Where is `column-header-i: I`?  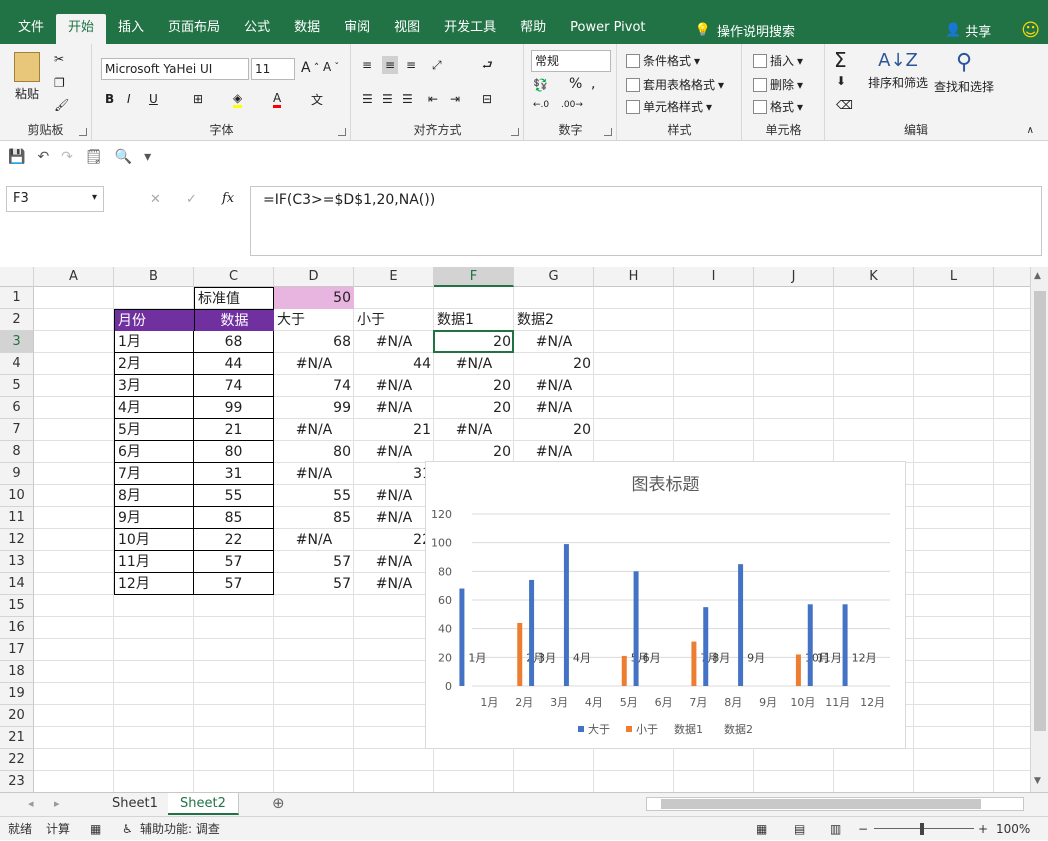
column-header-i: I is located at coordinates (714, 277).